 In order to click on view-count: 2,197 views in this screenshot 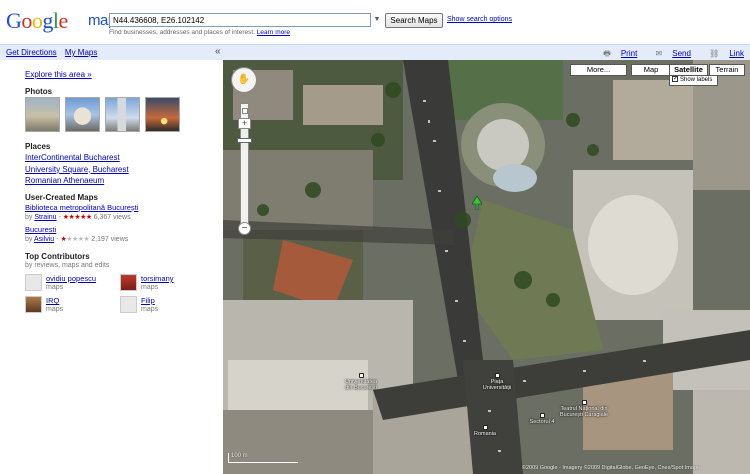, I will do `click(110, 239)`.